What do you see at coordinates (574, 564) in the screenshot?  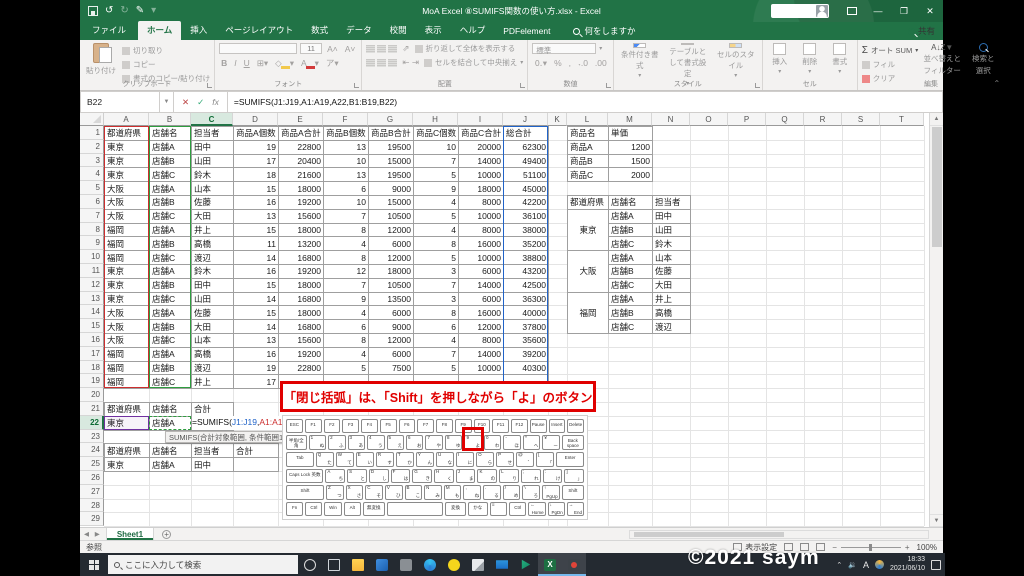 I see `recorder-button` at bounding box center [574, 564].